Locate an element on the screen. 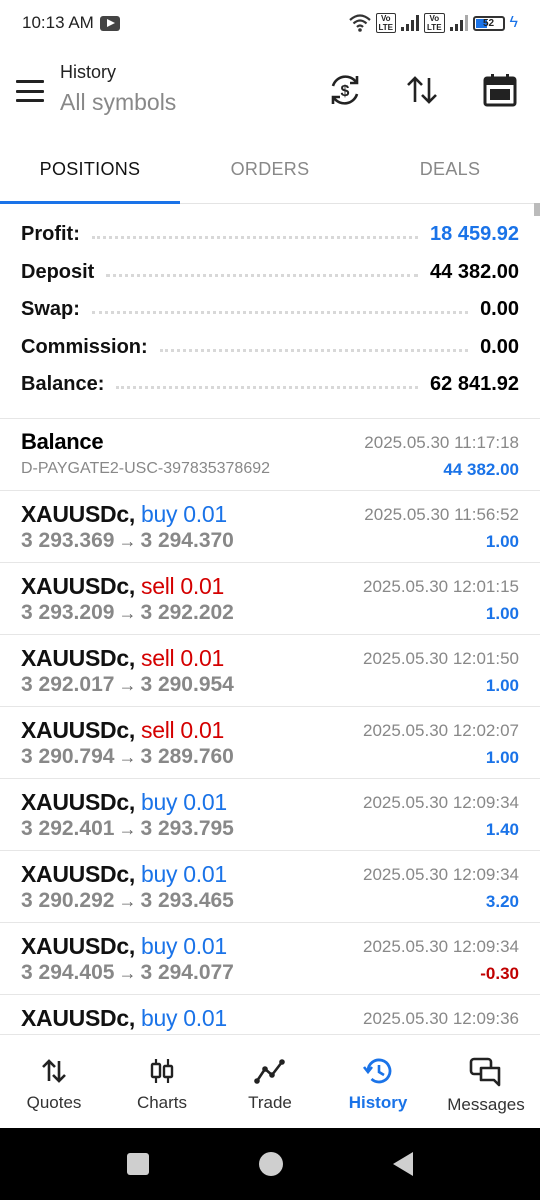 This screenshot has height=1200, width=540. close-price: 3 290.954 is located at coordinates (187, 684).